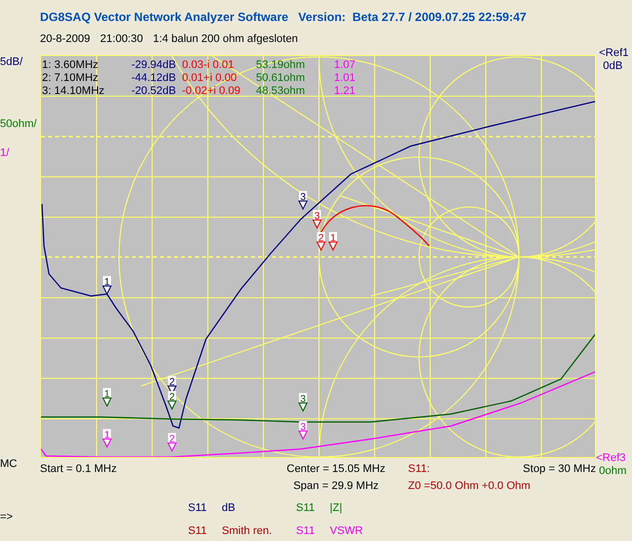  Describe the element at coordinates (225, 39) in the screenshot. I see `measurement-note: 1:4 balun 200 ohm afgesloten` at that location.